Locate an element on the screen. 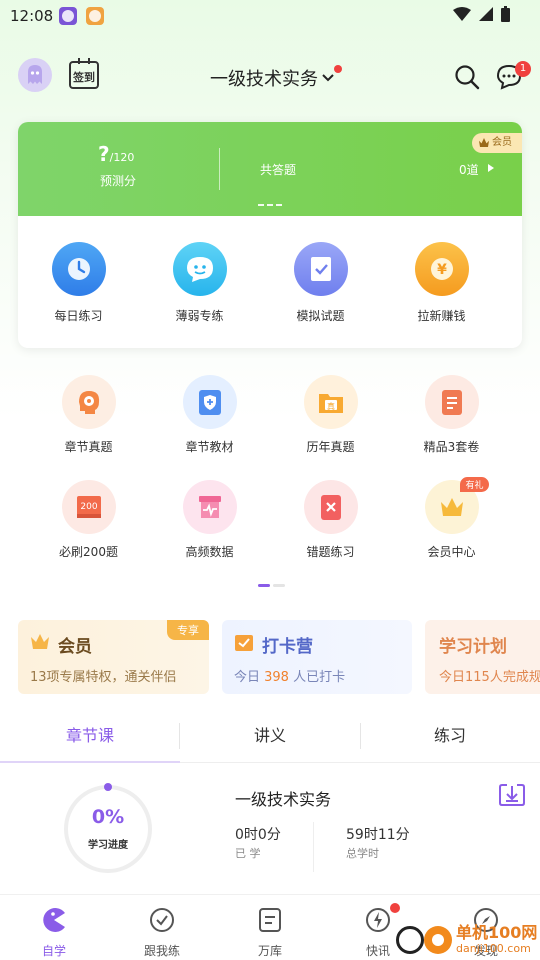 The width and height of the screenshot is (540, 960). promo-vip-card: 会员 13项专属特权，通关伴侣 专享 is located at coordinates (113, 657).